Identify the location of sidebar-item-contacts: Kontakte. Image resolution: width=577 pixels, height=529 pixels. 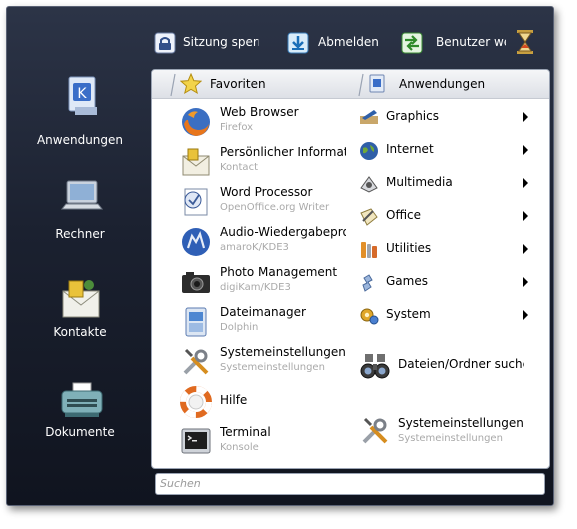
(80, 318).